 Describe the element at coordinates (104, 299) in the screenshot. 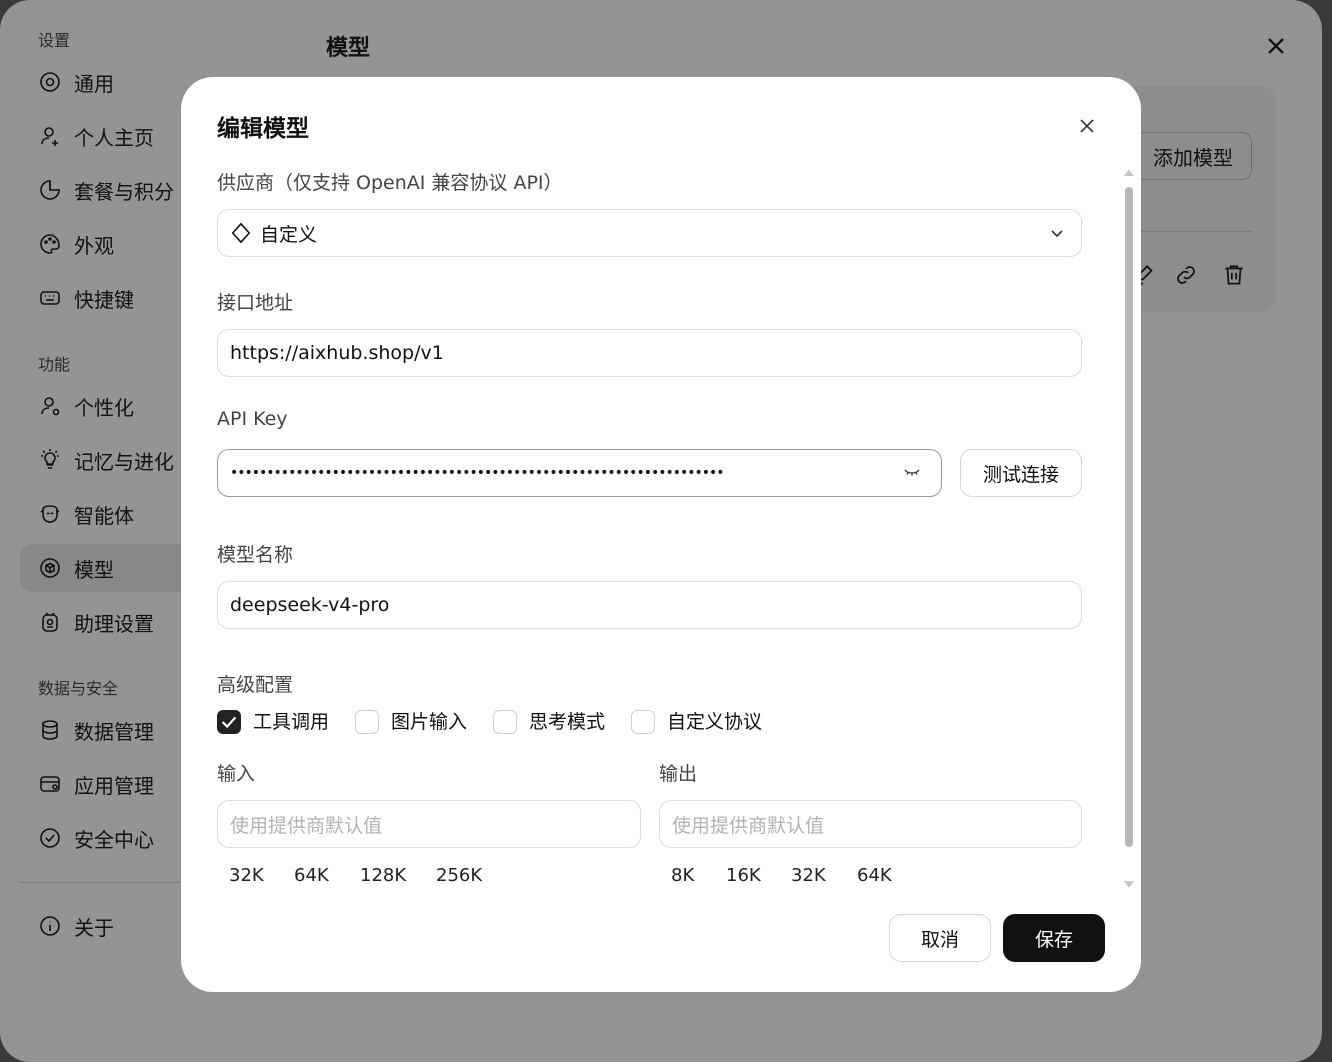

I see `sidebar-item-label: 快捷键` at that location.